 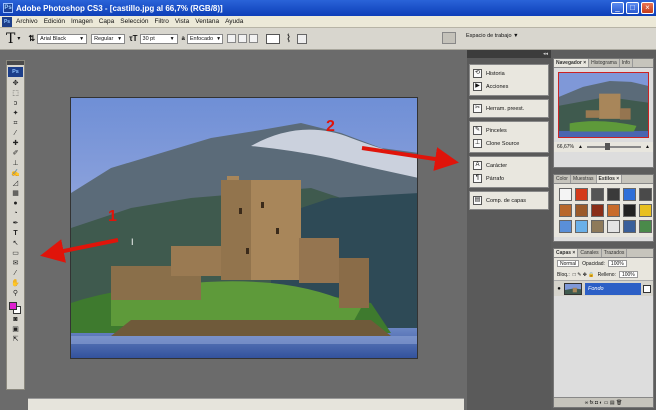 What do you see at coordinates (207, 21) in the screenshot?
I see `menu-ventana: Ventana` at bounding box center [207, 21].